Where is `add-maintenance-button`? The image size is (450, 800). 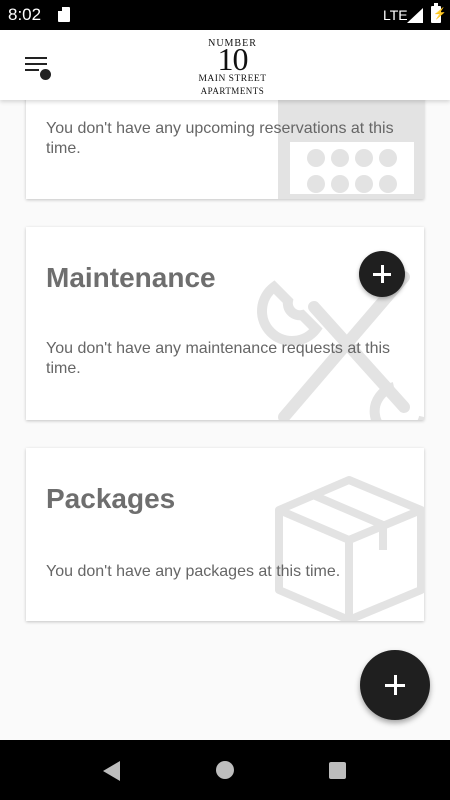
add-maintenance-button is located at coordinates (382, 274).